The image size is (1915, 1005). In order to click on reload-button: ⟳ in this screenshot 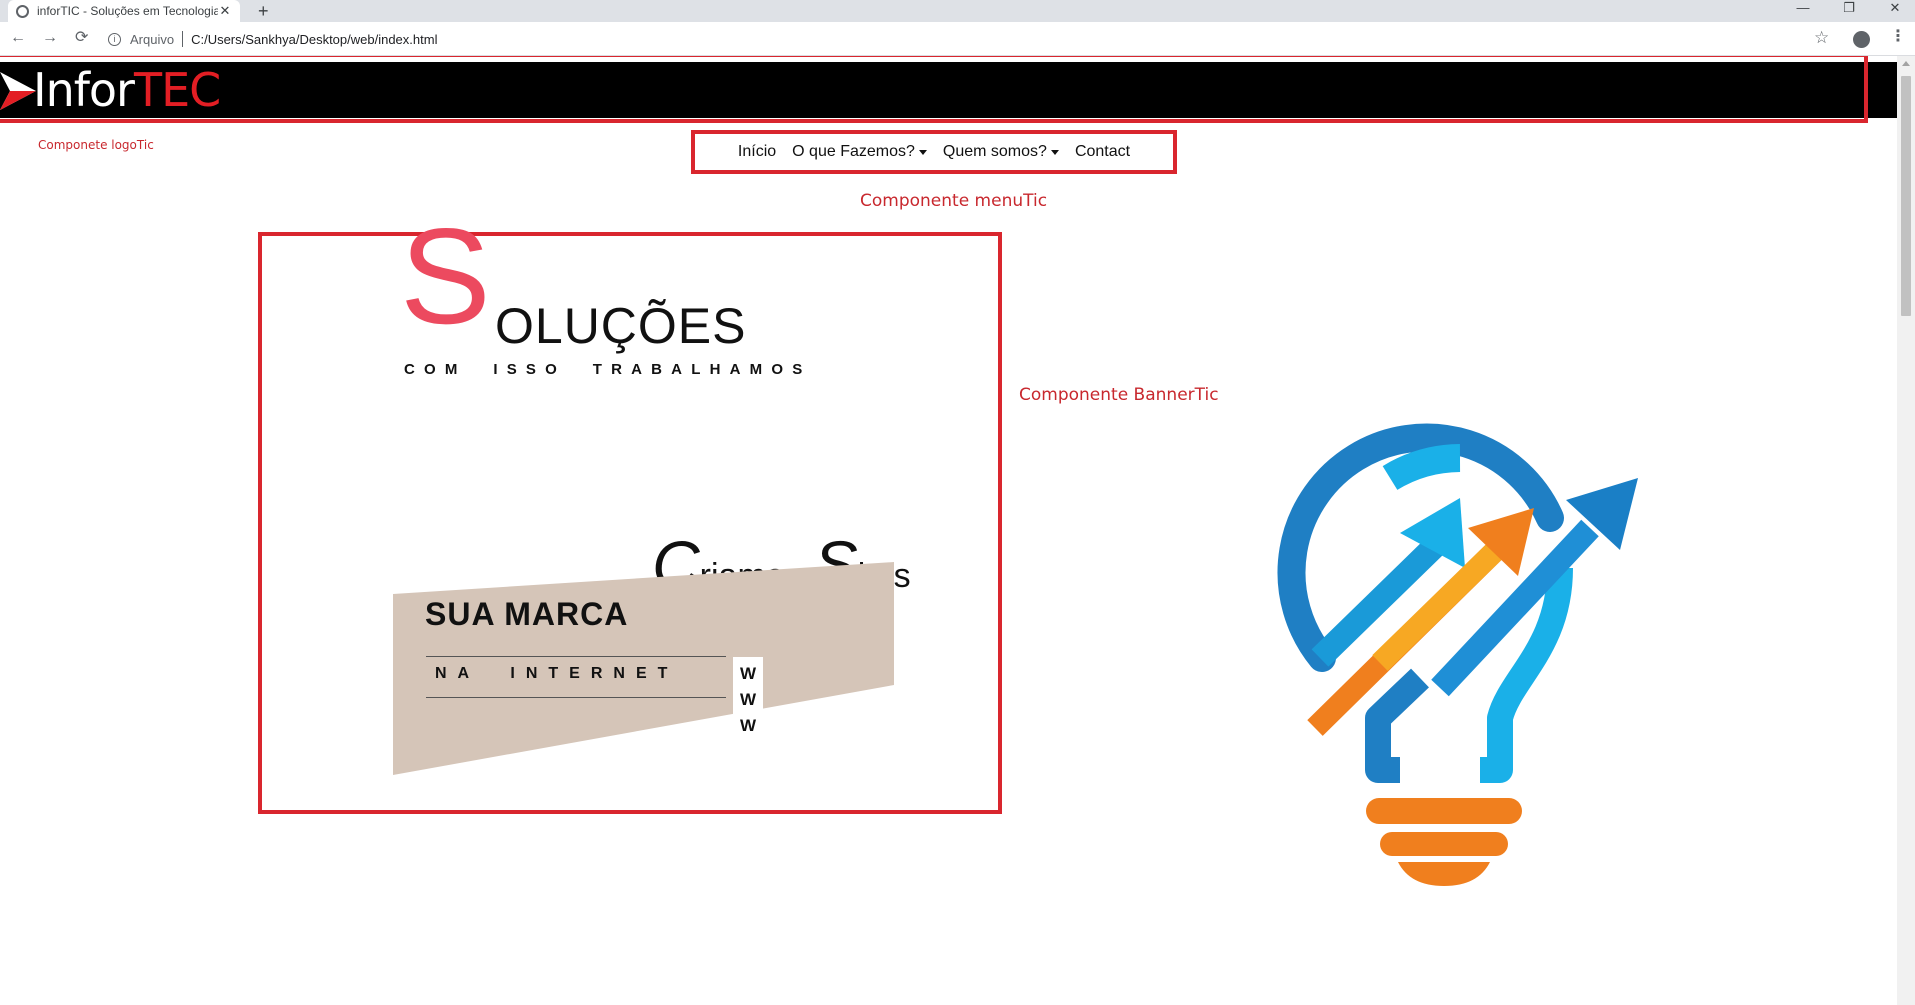, I will do `click(81, 38)`.